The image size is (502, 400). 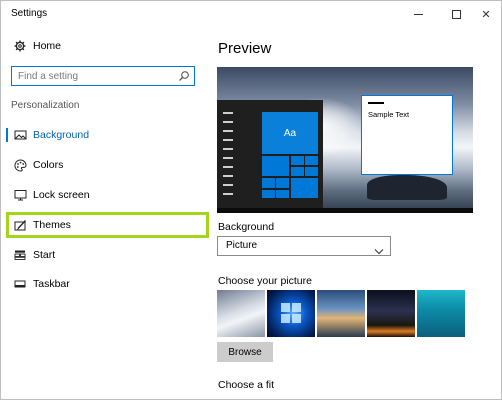 I want to click on sidebar-item-label: Taskbar, so click(x=51, y=284).